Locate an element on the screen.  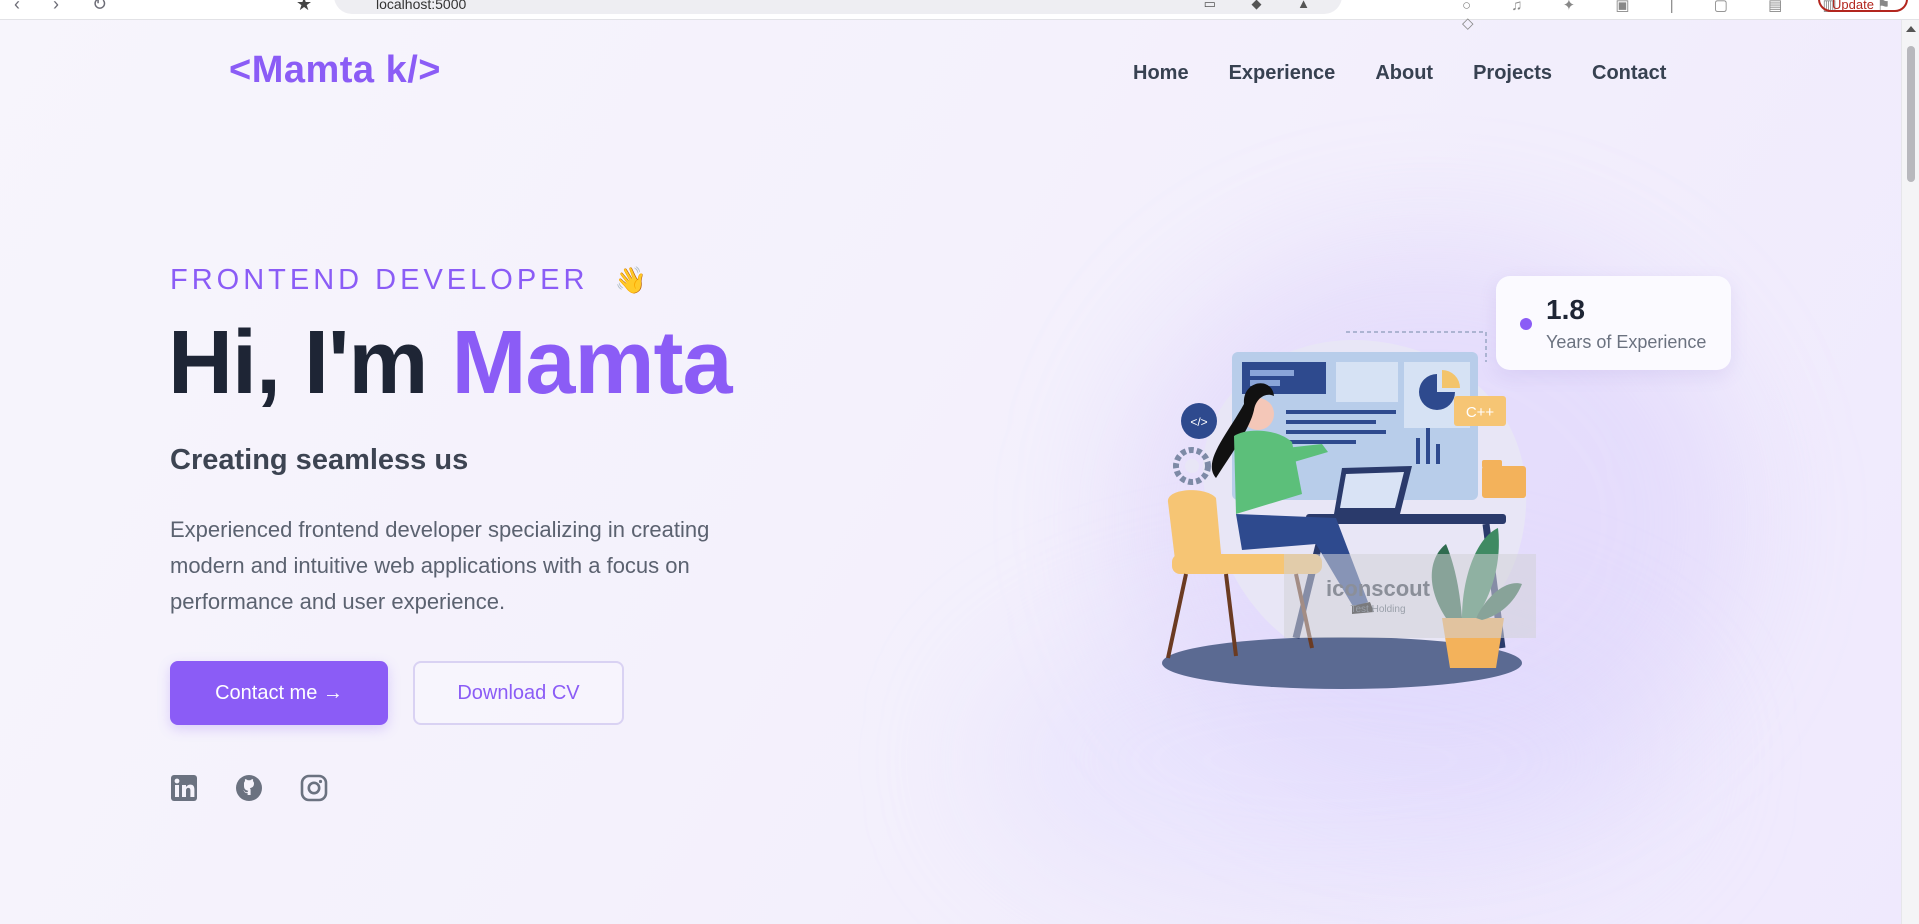
contact-me-button: Contact me → is located at coordinates (279, 693).